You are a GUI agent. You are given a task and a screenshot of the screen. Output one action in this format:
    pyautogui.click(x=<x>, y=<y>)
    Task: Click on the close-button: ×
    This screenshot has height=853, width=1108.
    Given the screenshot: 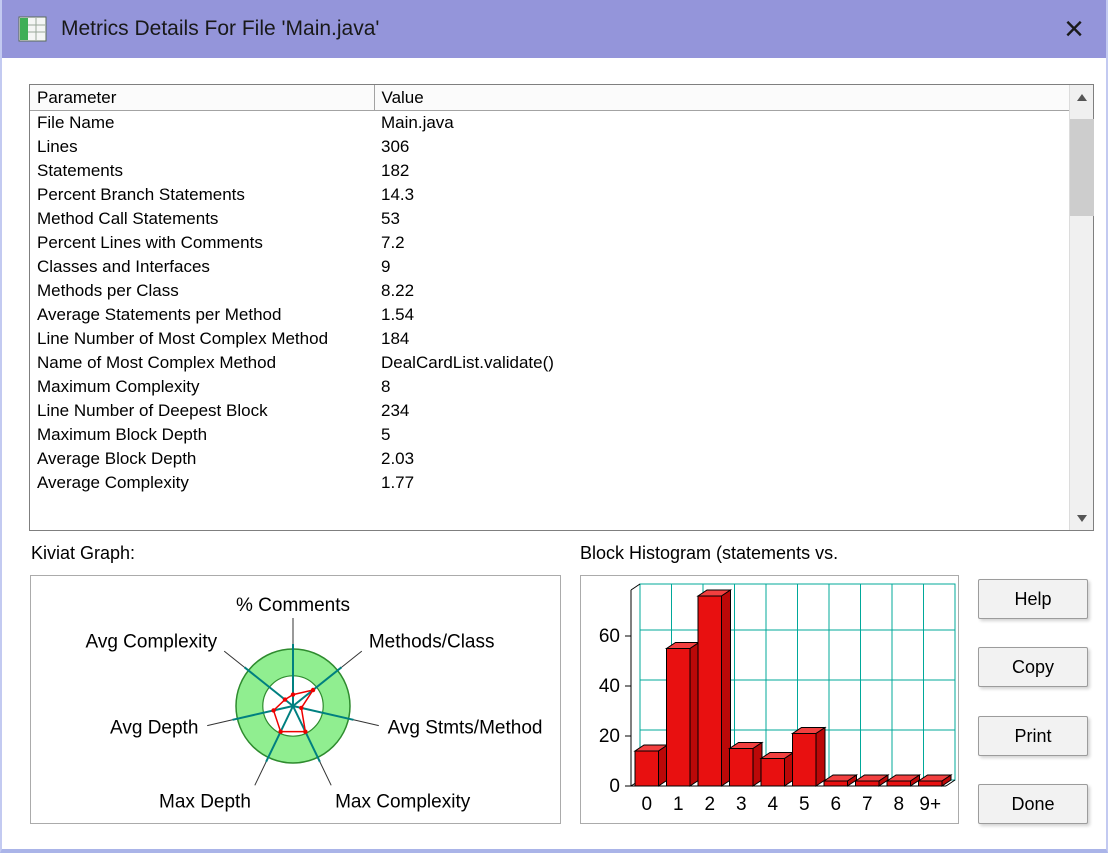 What is the action you would take?
    pyautogui.click(x=1074, y=29)
    